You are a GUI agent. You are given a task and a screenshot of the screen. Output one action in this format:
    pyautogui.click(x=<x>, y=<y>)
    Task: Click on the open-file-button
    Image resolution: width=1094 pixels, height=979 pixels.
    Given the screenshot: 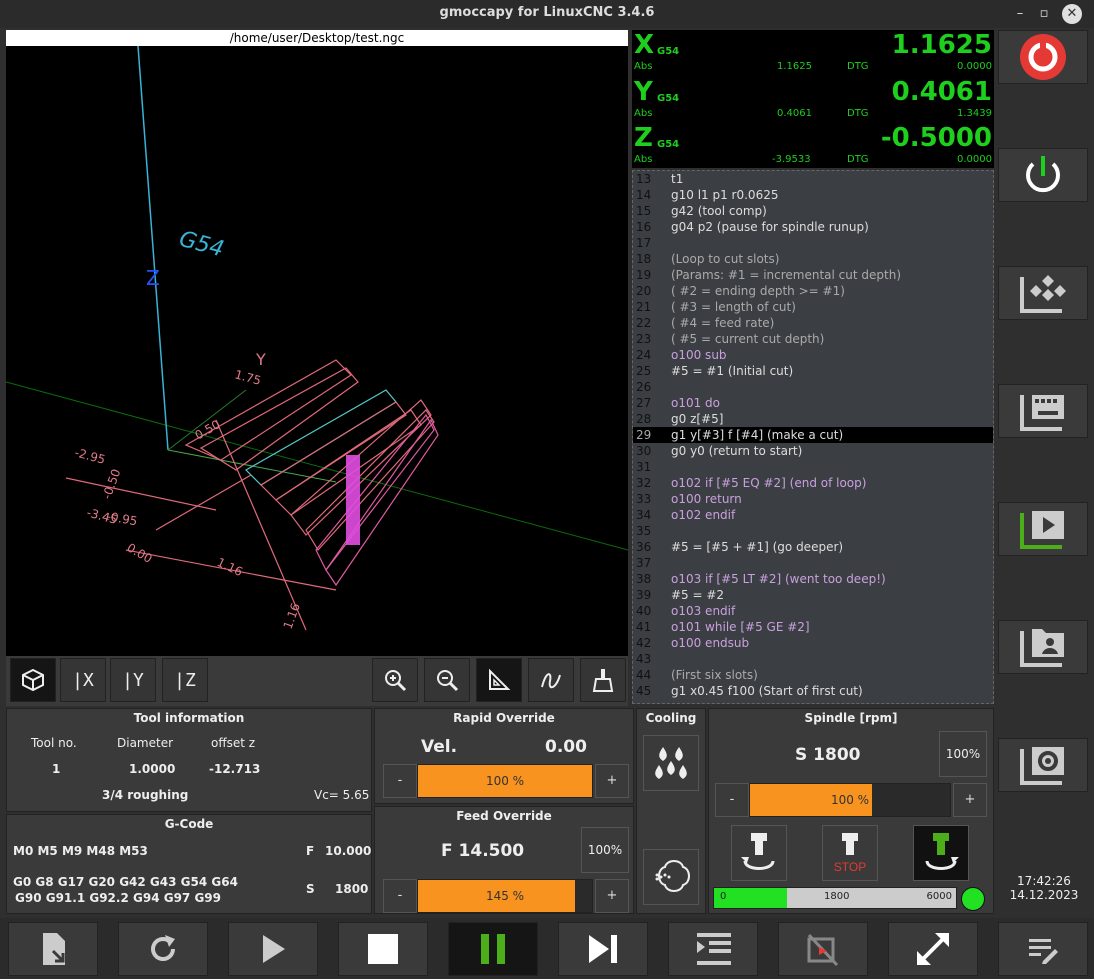 What is the action you would take?
    pyautogui.click(x=53, y=949)
    